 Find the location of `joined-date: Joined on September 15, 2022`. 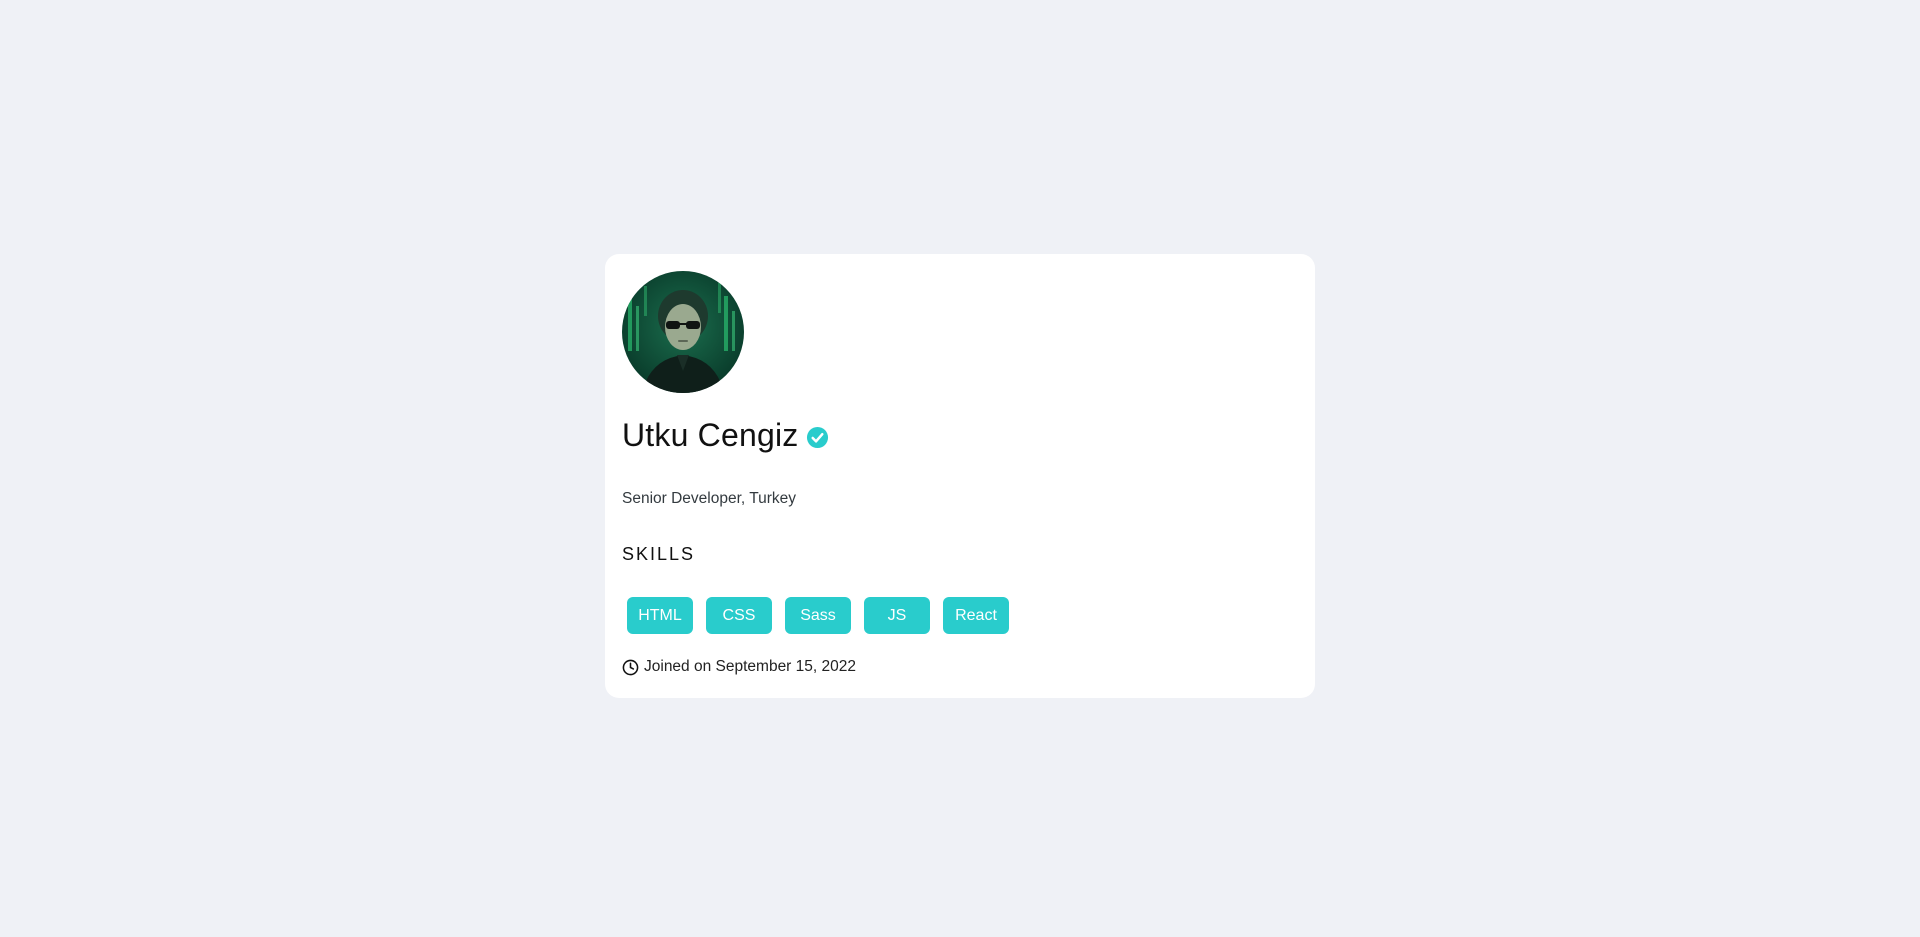

joined-date: Joined on September 15, 2022 is located at coordinates (960, 667).